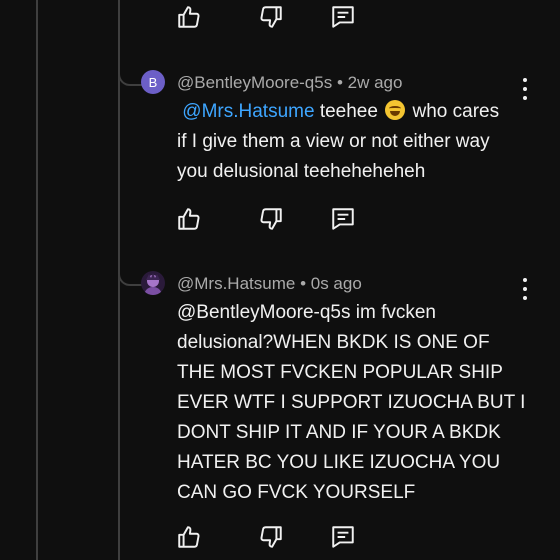  Describe the element at coordinates (306, 312) in the screenshot. I see `comment-line: @BentleyMoore-q5s im fvcken` at that location.